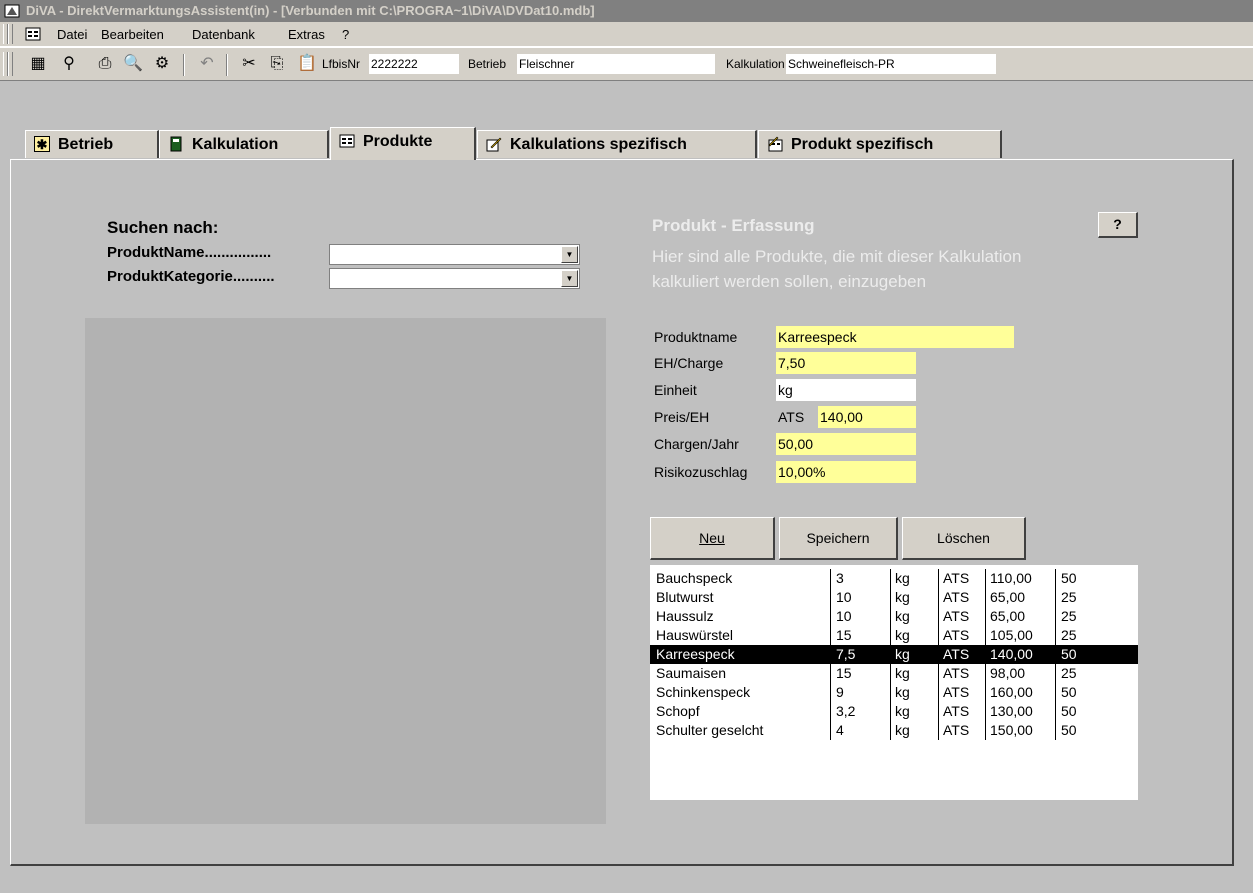 The width and height of the screenshot is (1253, 893). What do you see at coordinates (891, 64) in the screenshot?
I see `kalkulation-field: Schweinefleisch-PR` at bounding box center [891, 64].